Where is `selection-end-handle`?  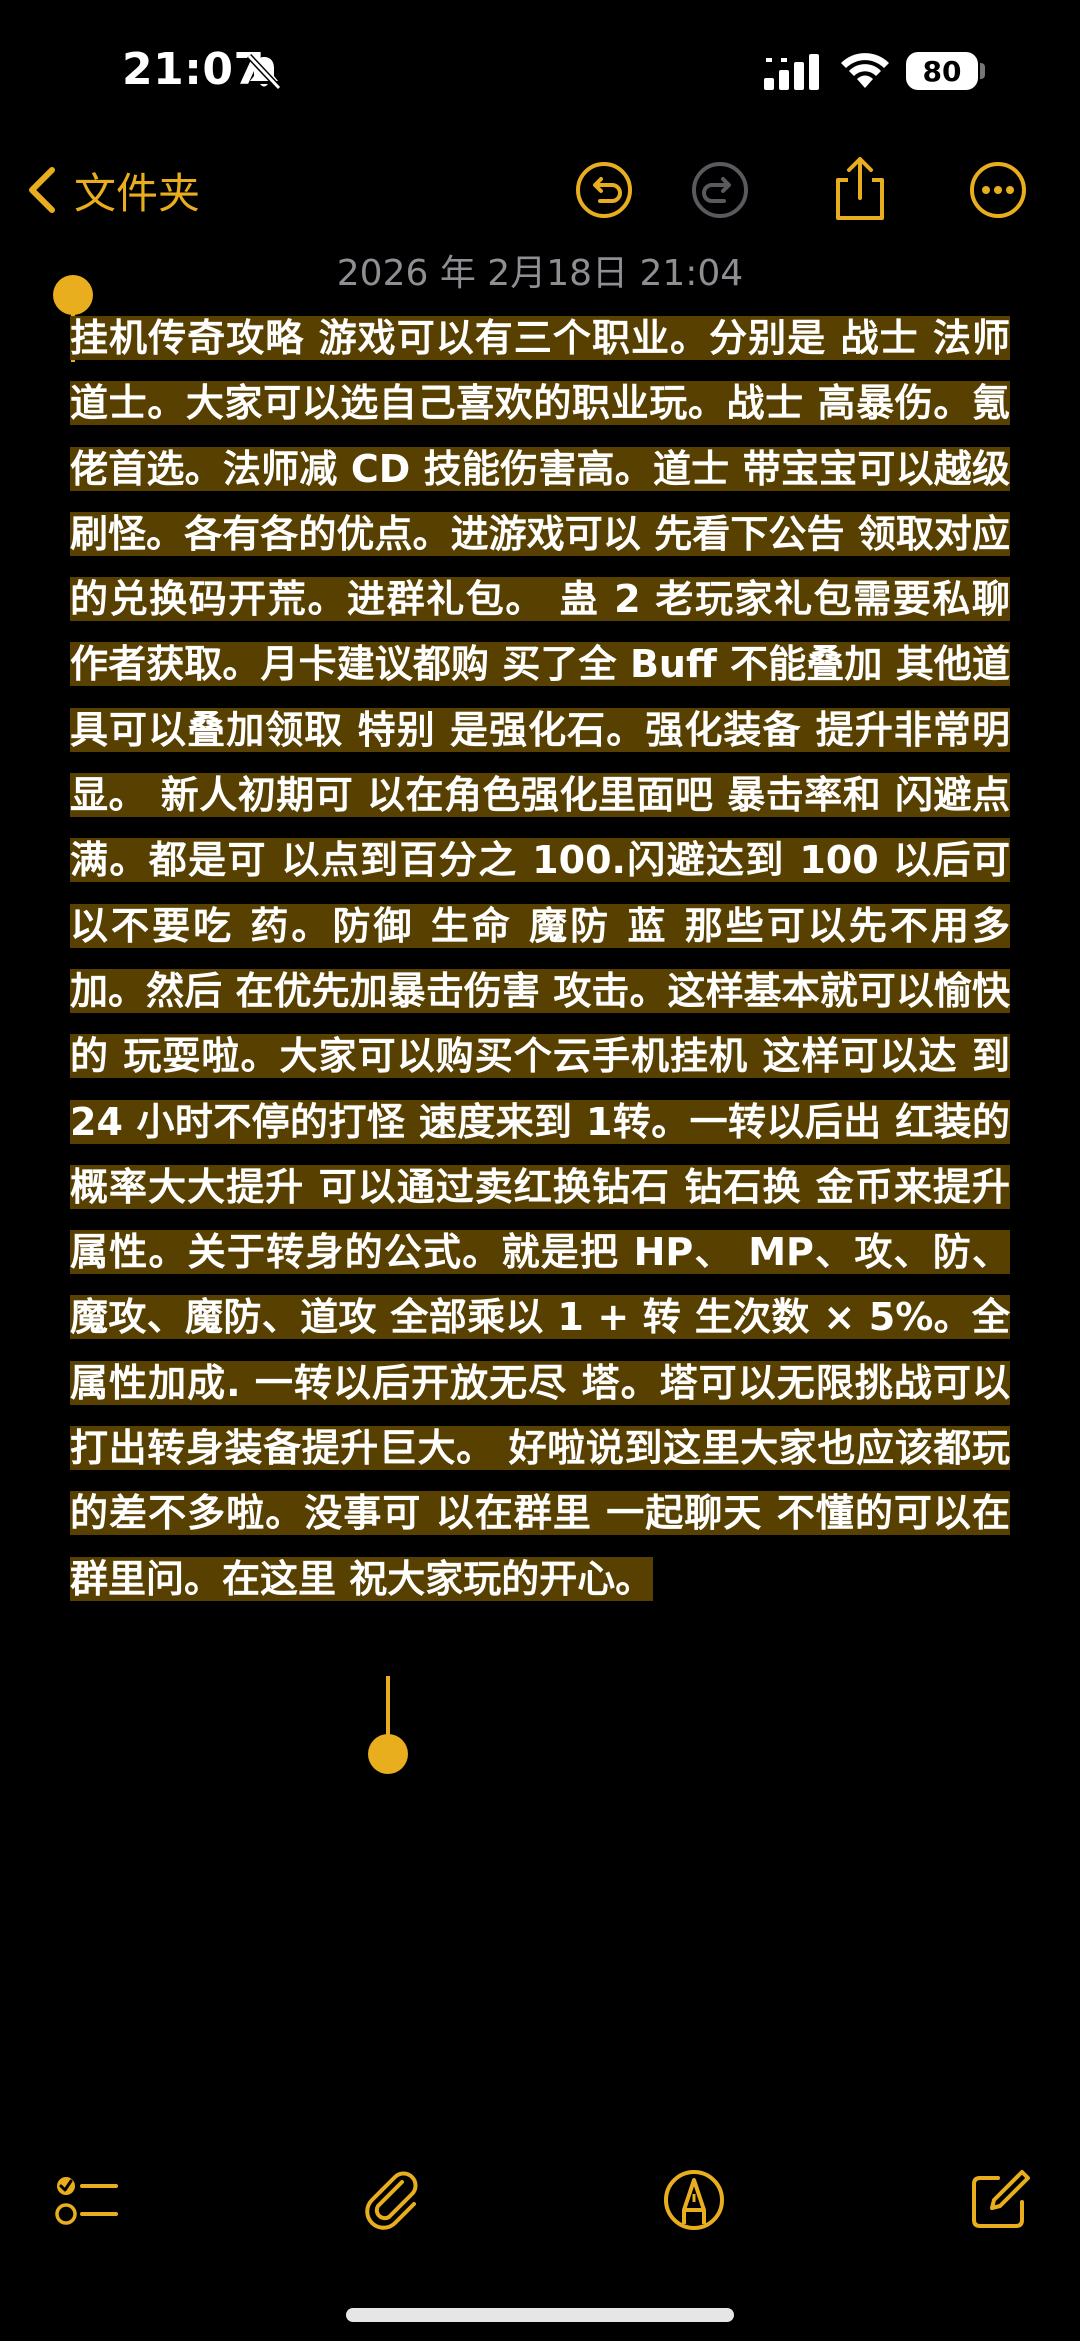
selection-end-handle is located at coordinates (388, 1754).